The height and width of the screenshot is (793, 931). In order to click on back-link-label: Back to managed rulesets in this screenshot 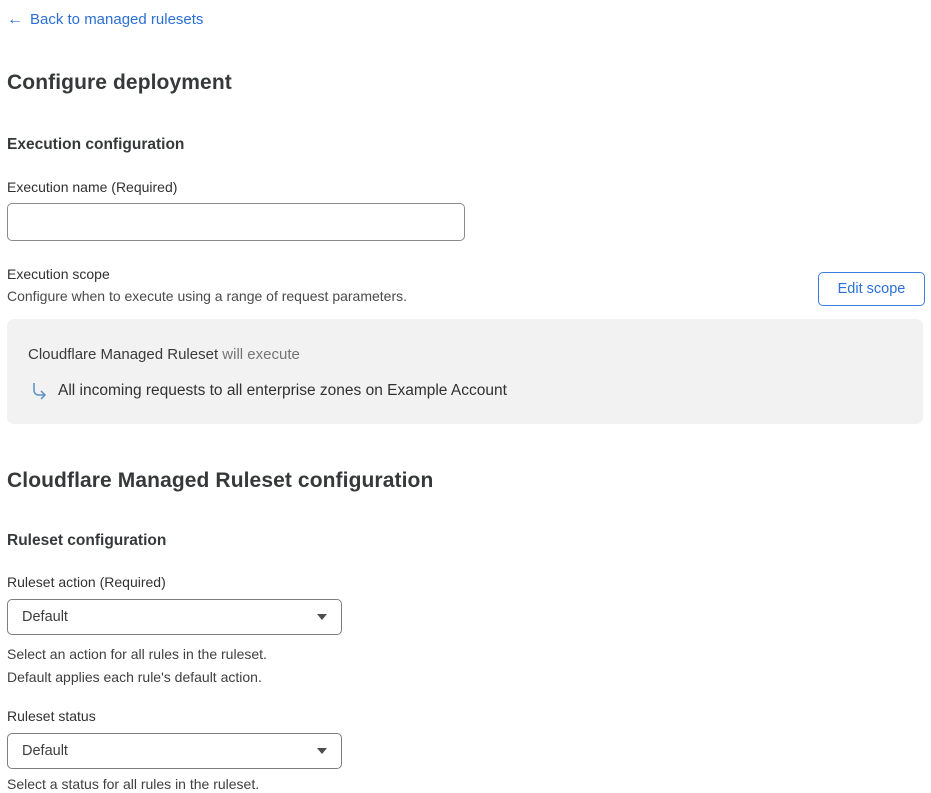, I will do `click(117, 19)`.